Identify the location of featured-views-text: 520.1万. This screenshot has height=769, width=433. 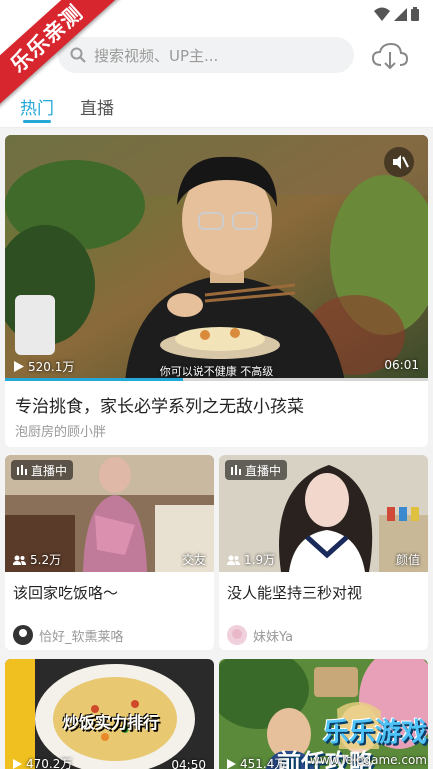
(51, 367).